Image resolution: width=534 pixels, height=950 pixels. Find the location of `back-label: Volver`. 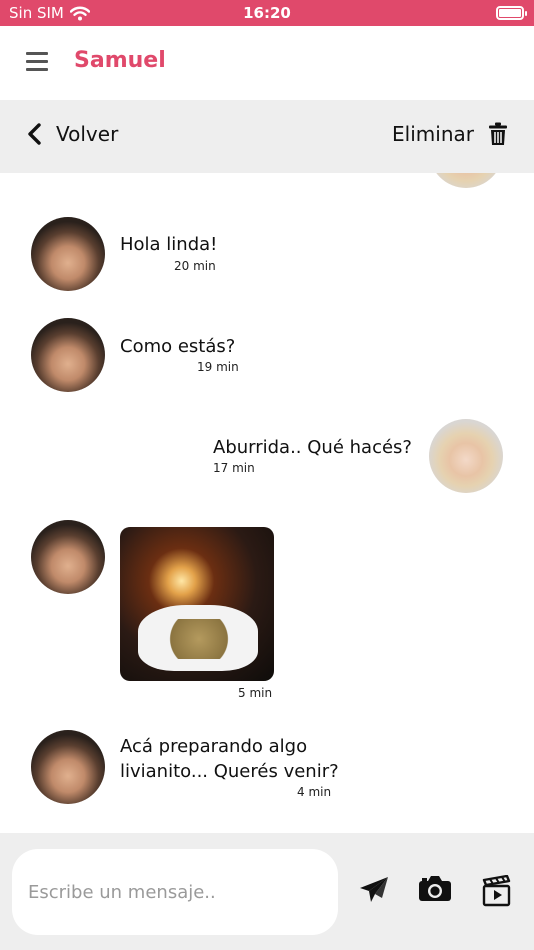

back-label: Volver is located at coordinates (87, 134).